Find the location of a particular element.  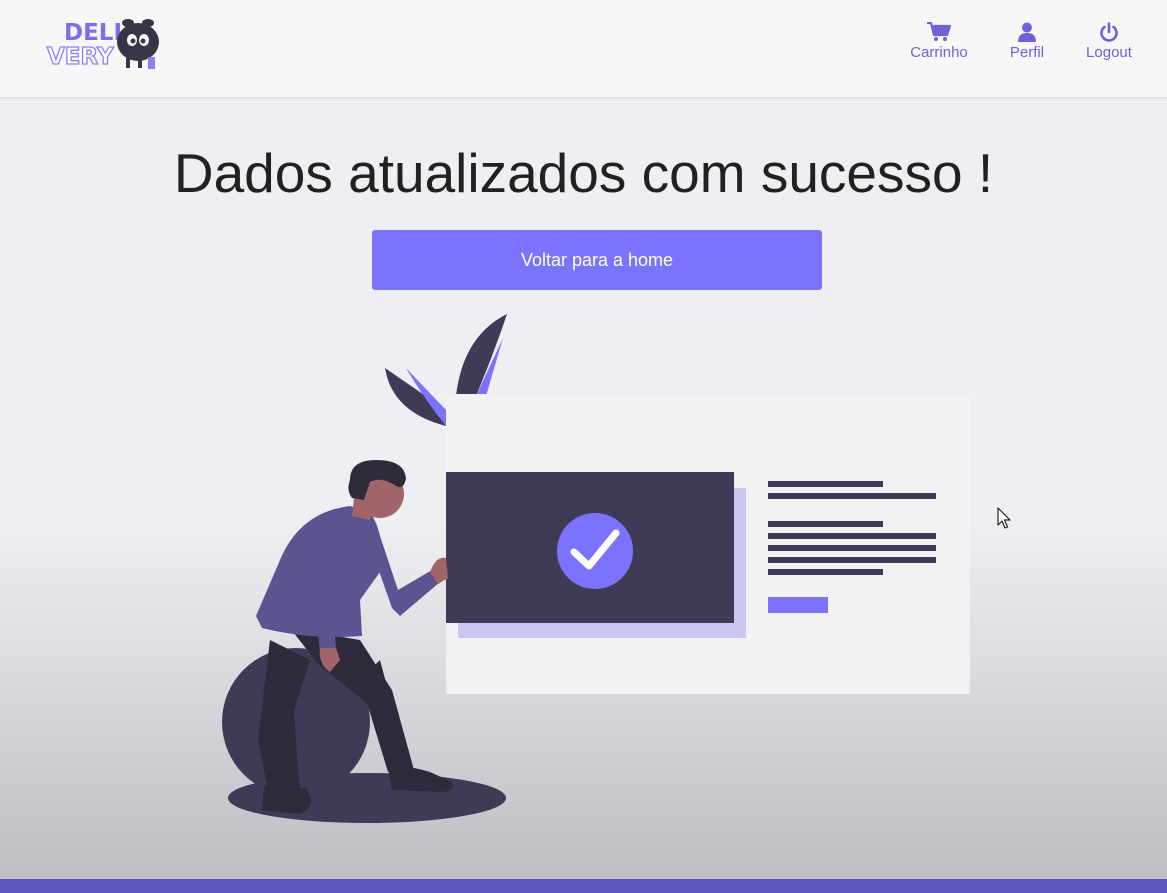

mouse-cursor is located at coordinates (1004, 518).